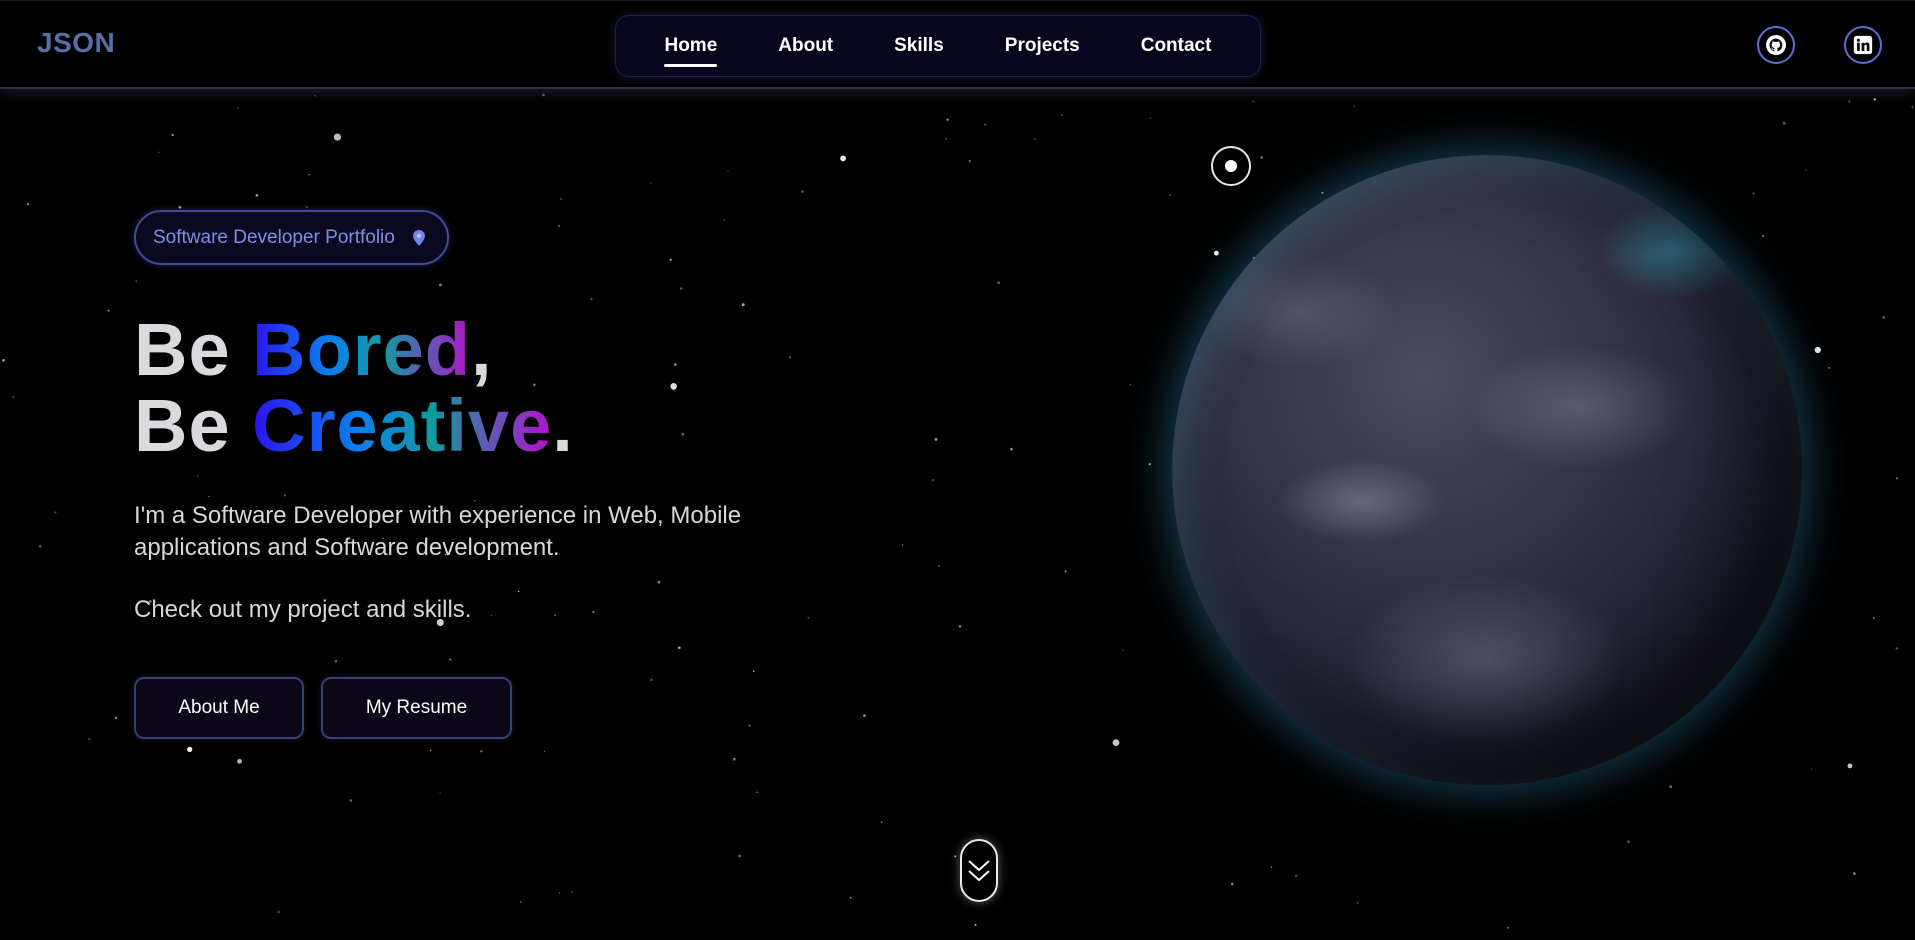  I want to click on portfolio-badge: Software Developer Portfolio, so click(291, 237).